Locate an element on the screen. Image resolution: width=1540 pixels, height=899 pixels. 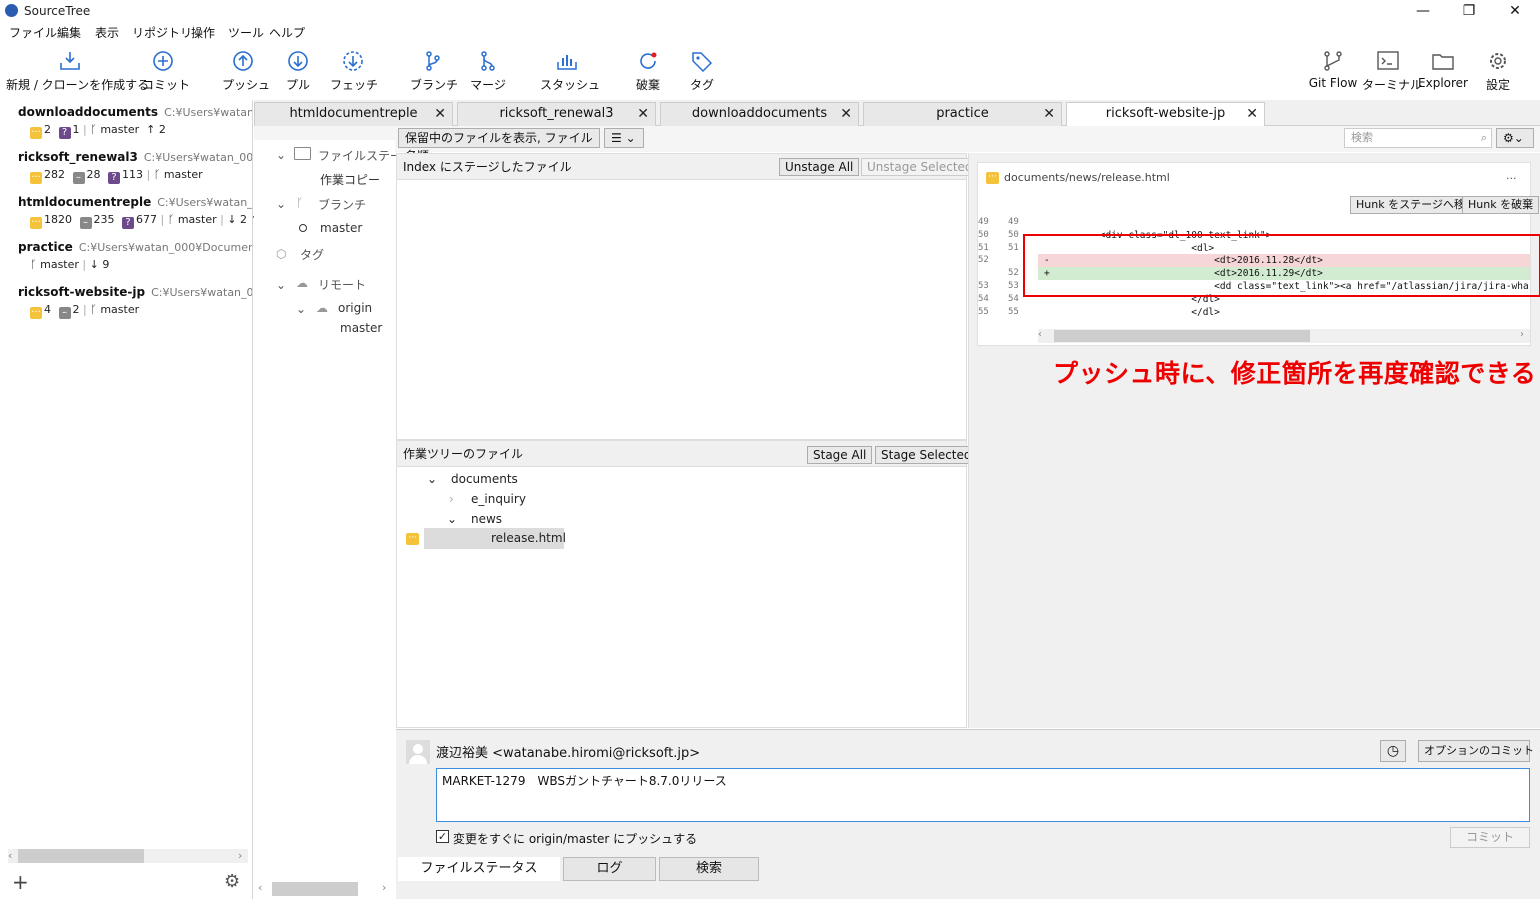
terminal-button: ターミナル is located at coordinates (1392, 71).